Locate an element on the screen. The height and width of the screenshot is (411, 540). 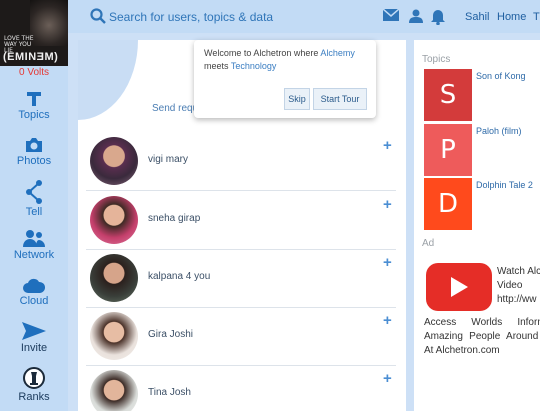
sidebar-item-photos: Photos is located at coordinates (34, 152).